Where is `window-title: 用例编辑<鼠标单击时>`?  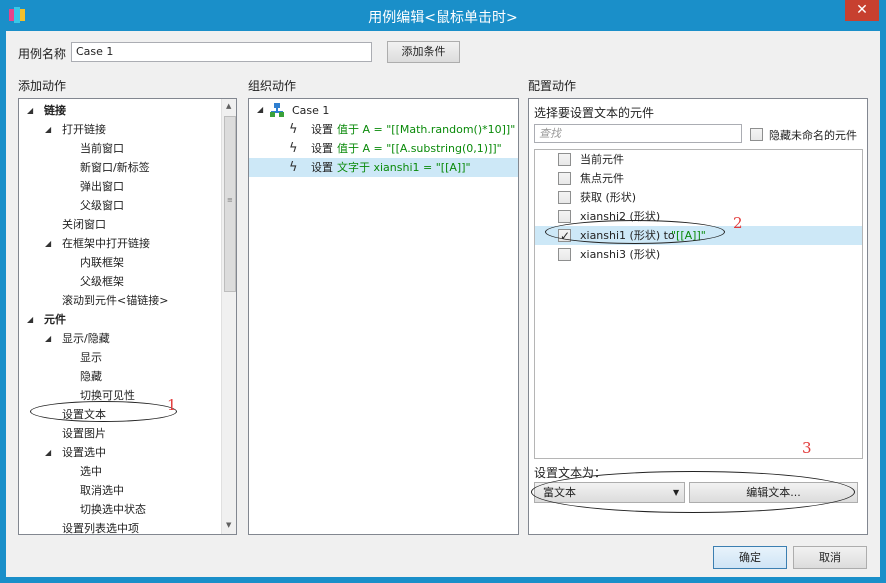
window-title: 用例编辑<鼠标单击时> is located at coordinates (443, 18).